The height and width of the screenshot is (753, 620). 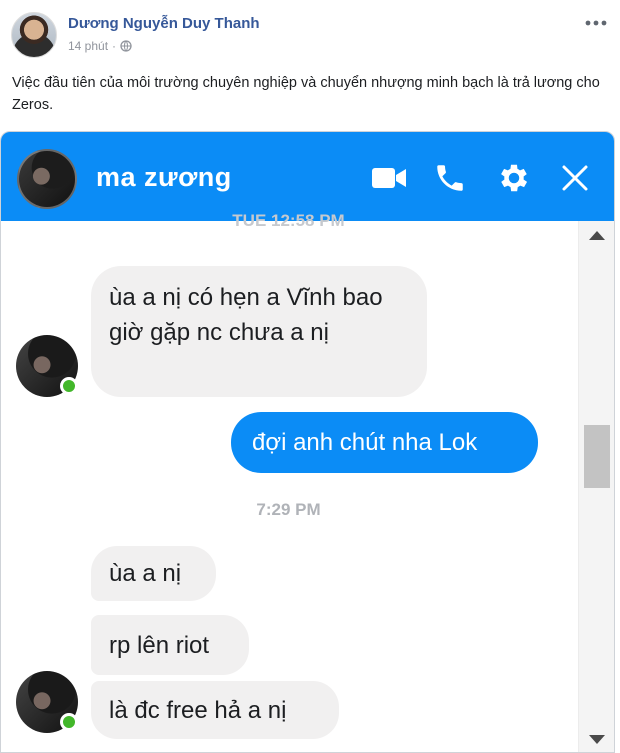 I want to click on settings-gear-icon, so click(x=514, y=178).